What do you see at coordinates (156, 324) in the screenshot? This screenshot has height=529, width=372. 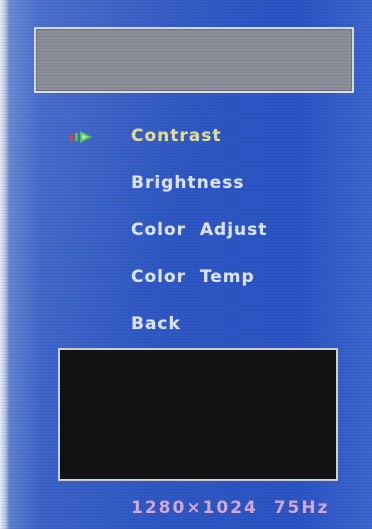 I see `menu-item-back: Back` at bounding box center [156, 324].